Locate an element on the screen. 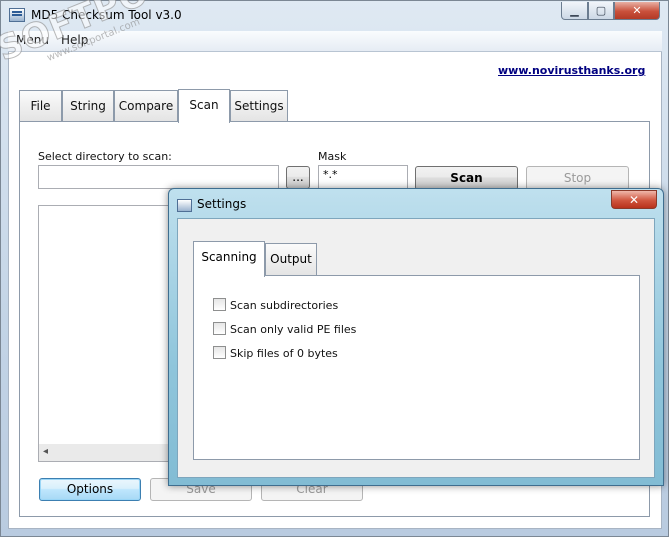  horizontal-scrollbar: ◂ is located at coordinates (108, 452).